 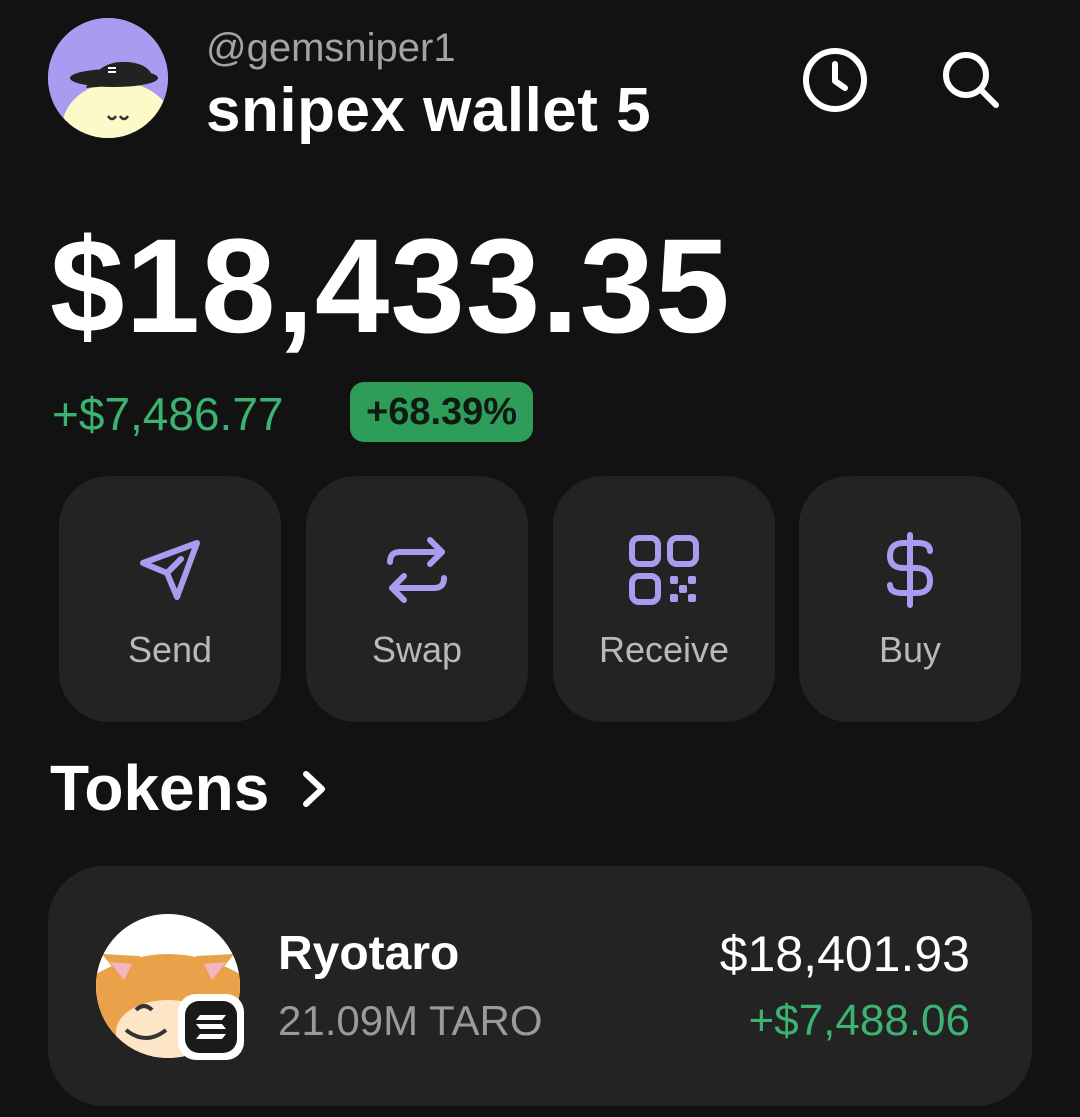 What do you see at coordinates (859, 1020) in the screenshot?
I see `token-change: +$7,488.06` at bounding box center [859, 1020].